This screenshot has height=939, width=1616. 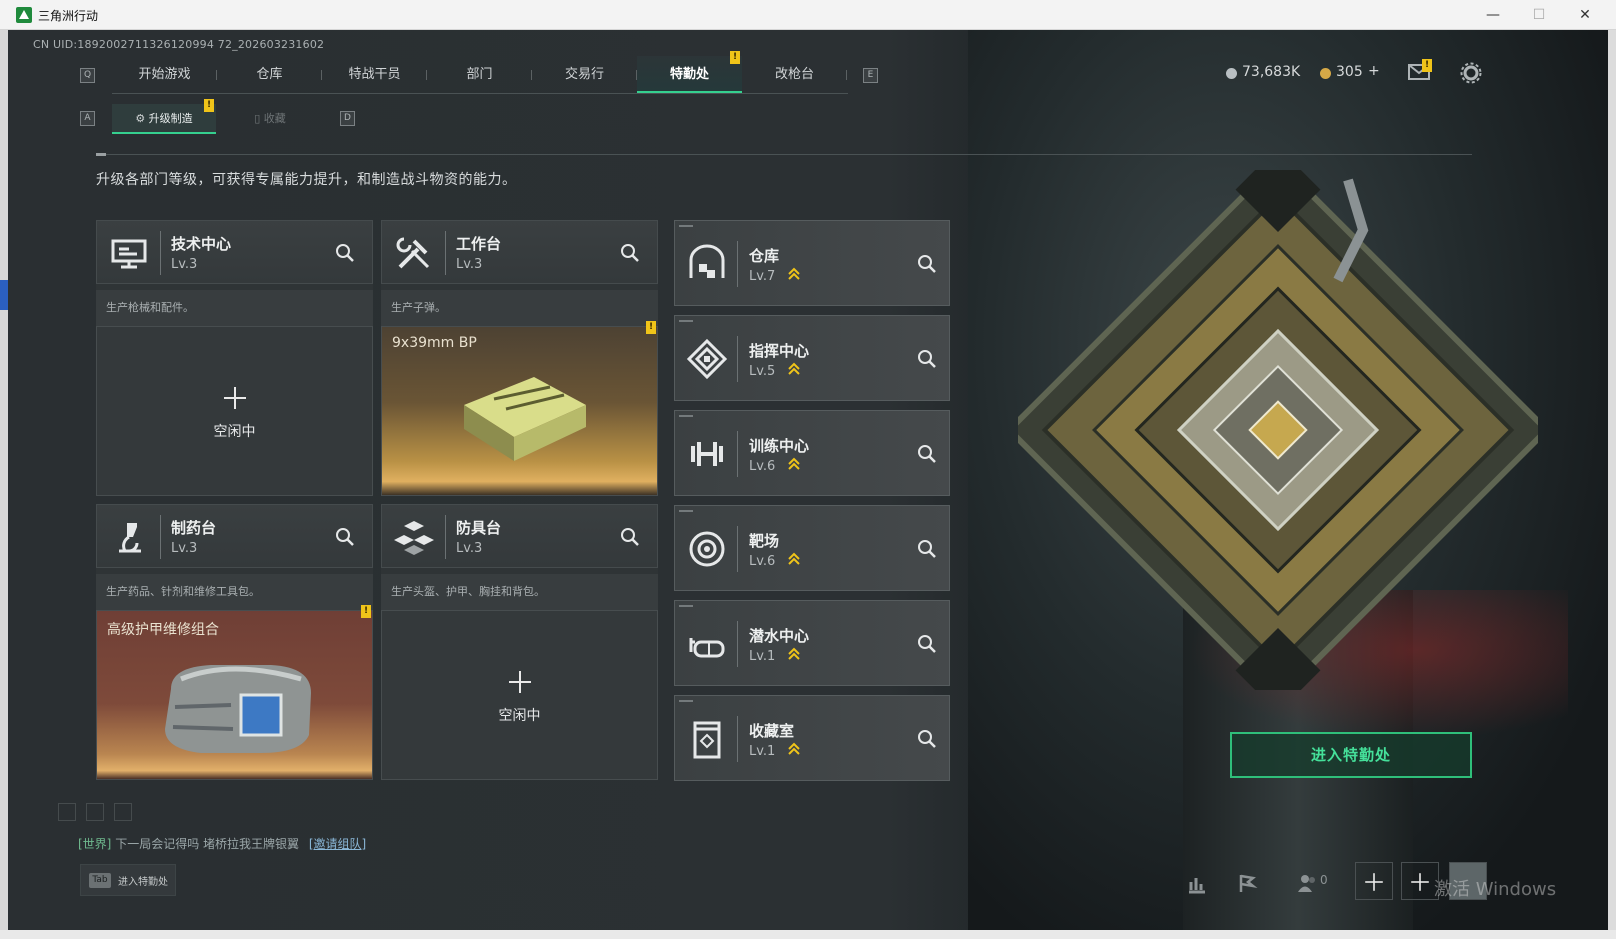 I want to click on tab-gunsmith: 改枪台, so click(x=794, y=75).